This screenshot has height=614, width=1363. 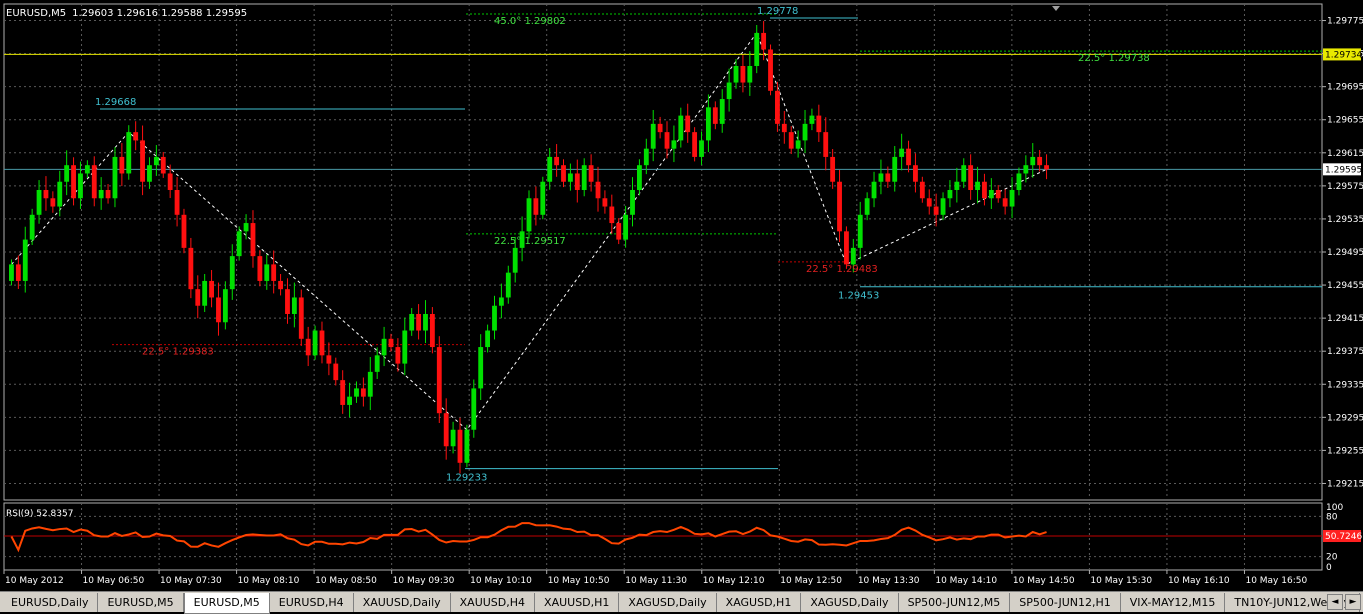 I want to click on tab-xauusd-daily: XAUUSD,Daily, so click(x=402, y=602).